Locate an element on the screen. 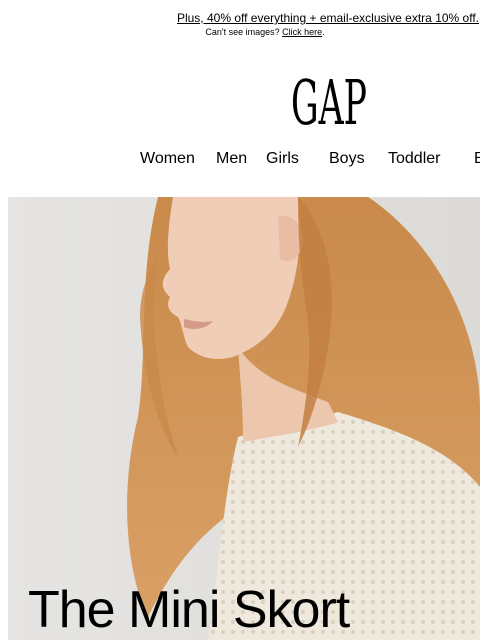  gap-logo-text: GAP is located at coordinates (329, 98).